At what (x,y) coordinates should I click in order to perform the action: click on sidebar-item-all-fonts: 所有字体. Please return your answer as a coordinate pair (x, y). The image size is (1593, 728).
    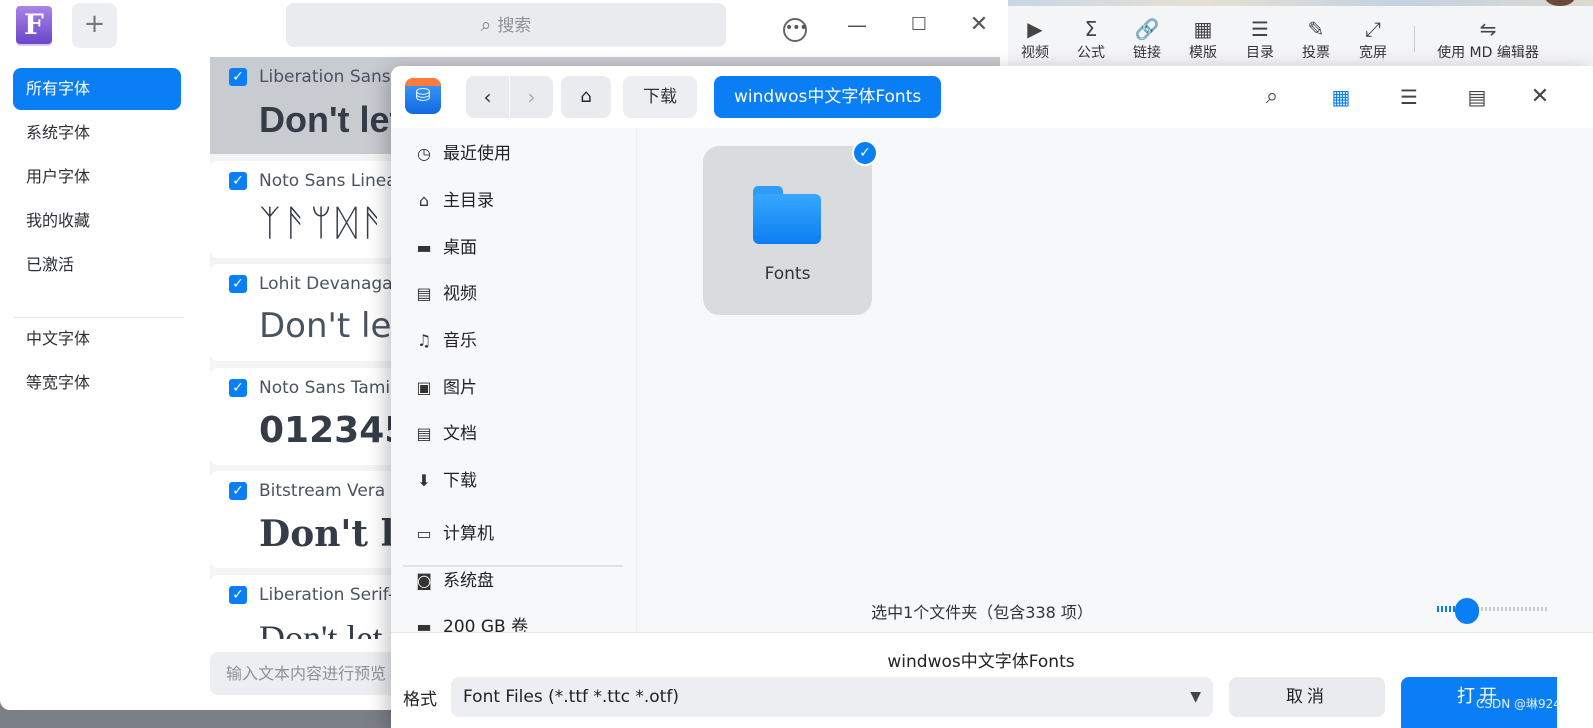
    Looking at the image, I should click on (97, 89).